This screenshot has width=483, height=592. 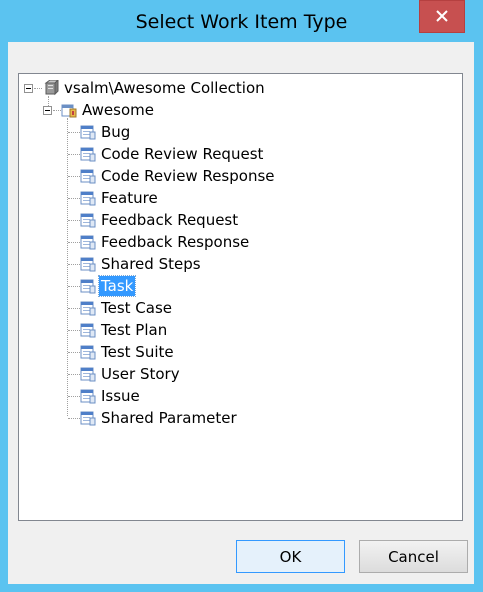 I want to click on tree-node-root: vsalm\Awesome Collection, so click(x=155, y=88).